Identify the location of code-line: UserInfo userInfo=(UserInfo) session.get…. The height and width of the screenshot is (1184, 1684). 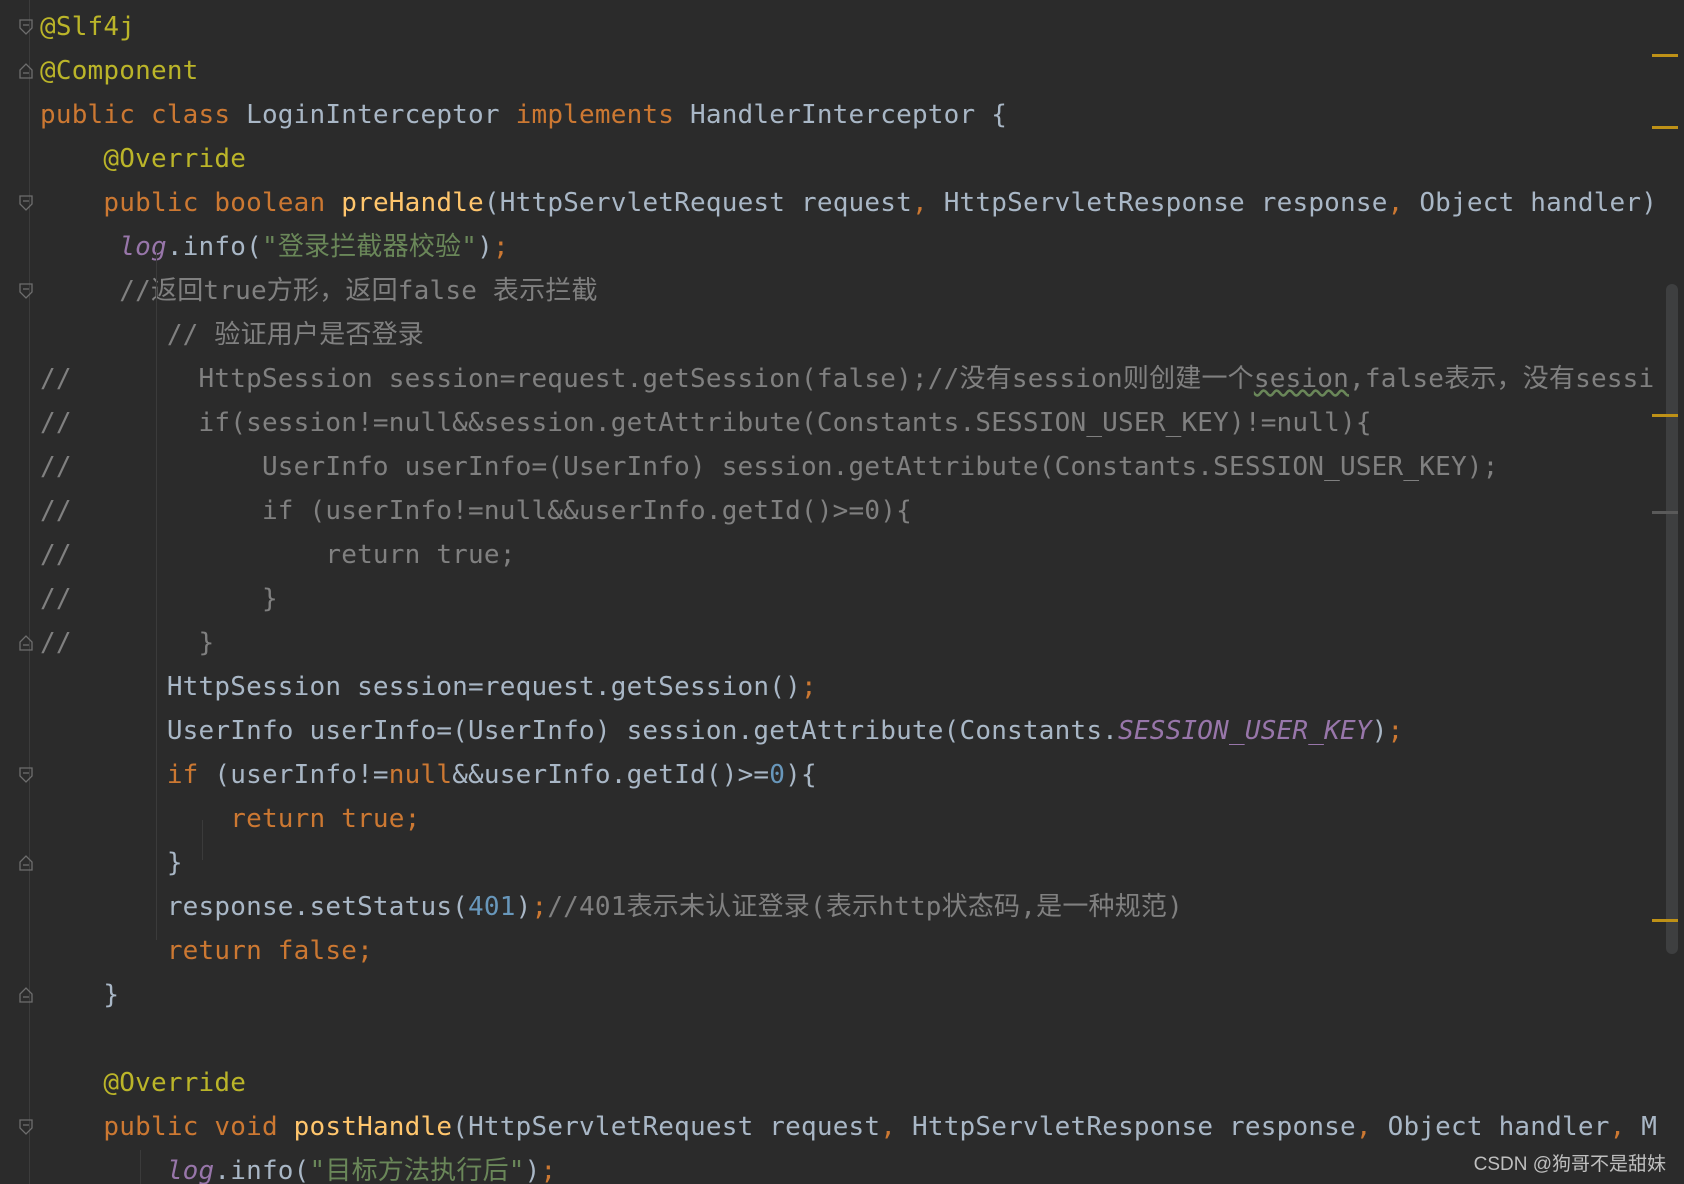
(721, 731).